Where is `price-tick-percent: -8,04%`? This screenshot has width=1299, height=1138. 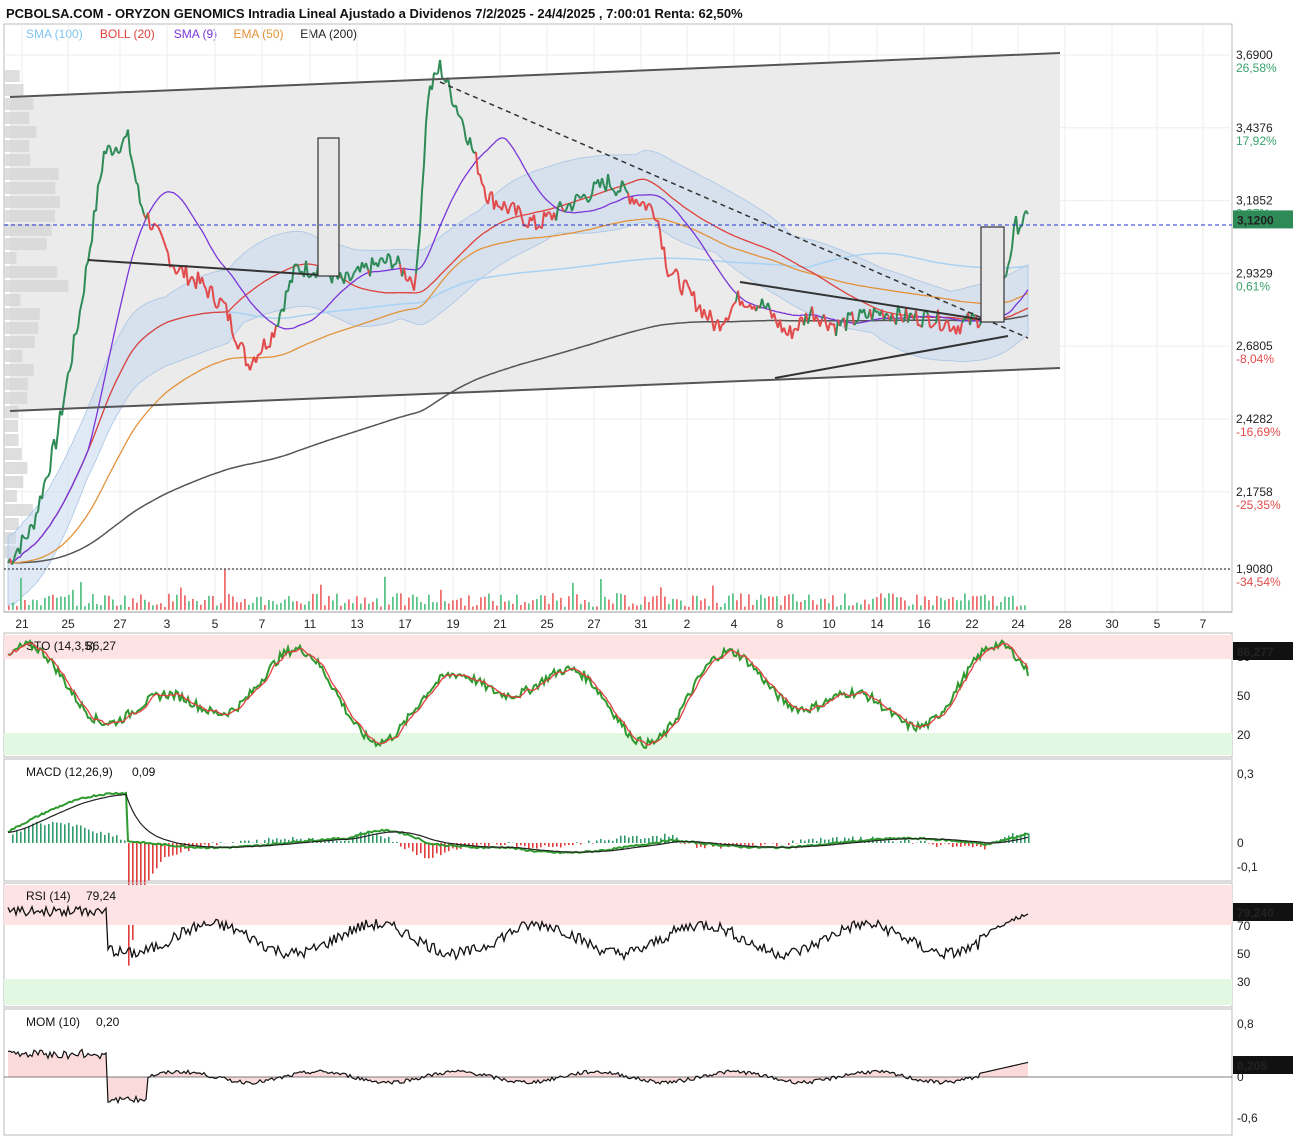 price-tick-percent: -8,04% is located at coordinates (1255, 359).